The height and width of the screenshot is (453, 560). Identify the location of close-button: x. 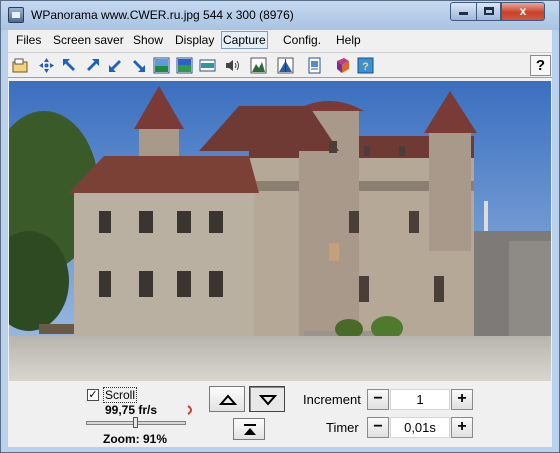
(523, 11).